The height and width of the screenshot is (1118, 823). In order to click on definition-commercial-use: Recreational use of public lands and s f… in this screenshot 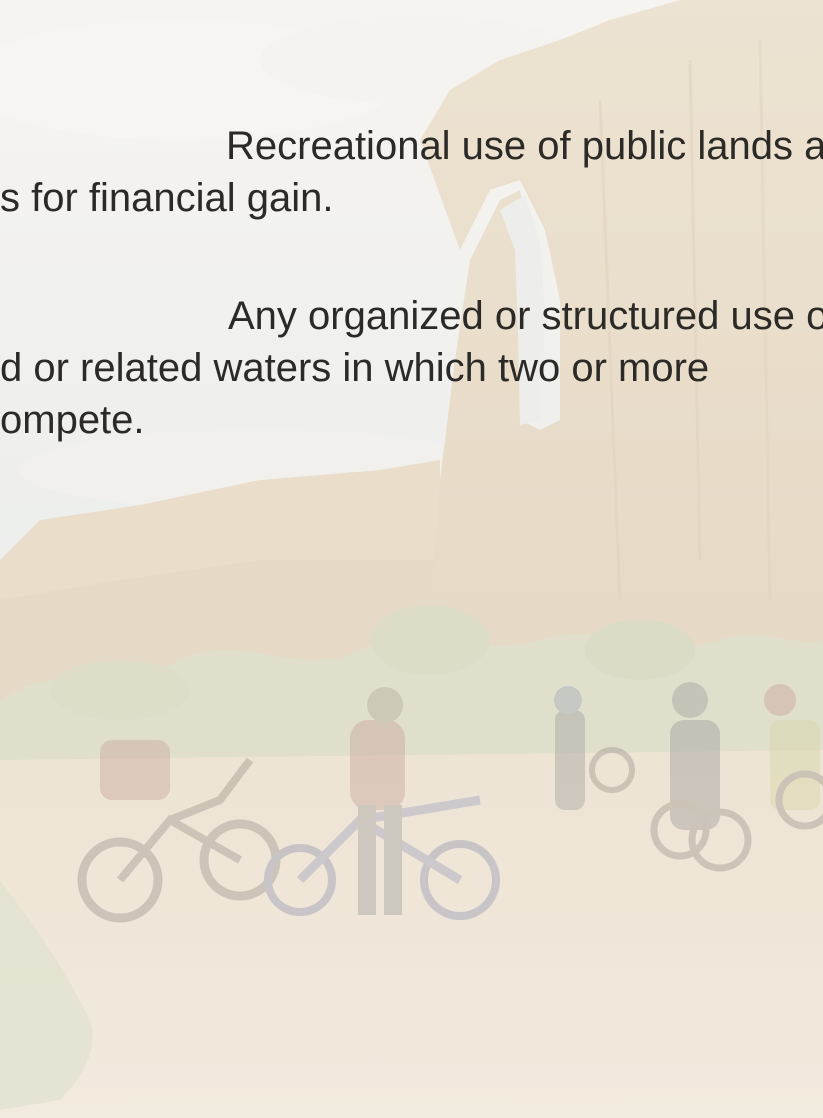, I will do `click(411, 172)`.